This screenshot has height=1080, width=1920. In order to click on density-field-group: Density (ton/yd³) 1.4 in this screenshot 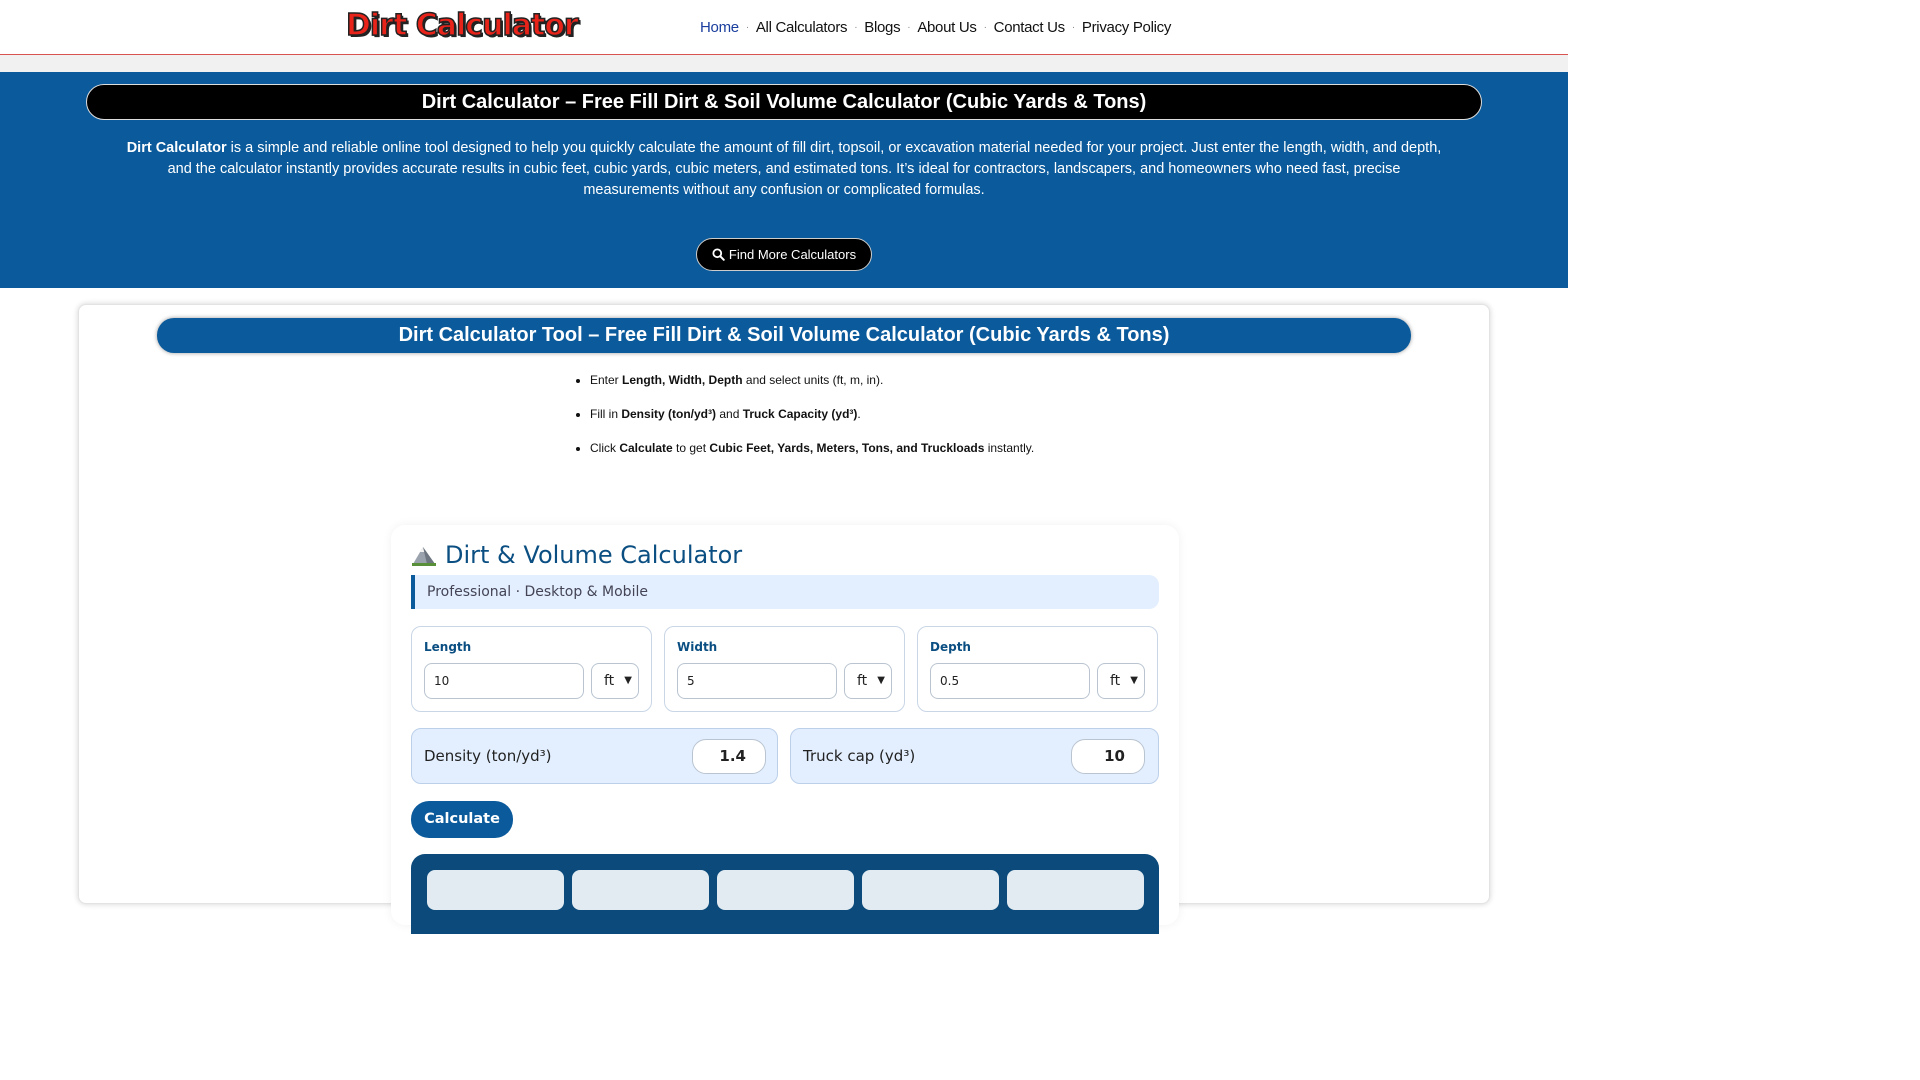, I will do `click(594, 756)`.